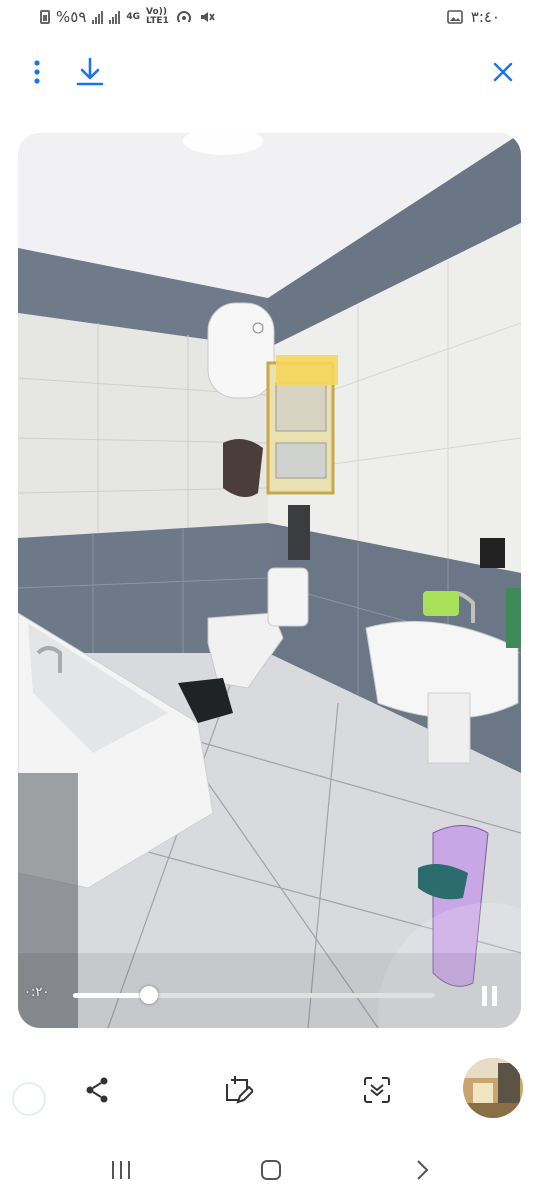  What do you see at coordinates (484, 996) in the screenshot?
I see `pause-icon` at bounding box center [484, 996].